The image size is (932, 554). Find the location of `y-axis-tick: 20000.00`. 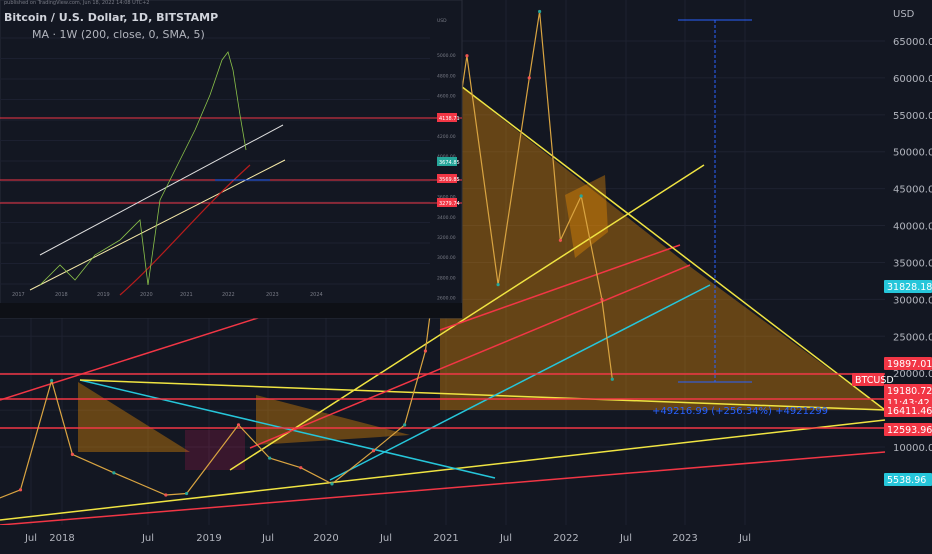

y-axis-tick: 20000.00 is located at coordinates (912, 374).